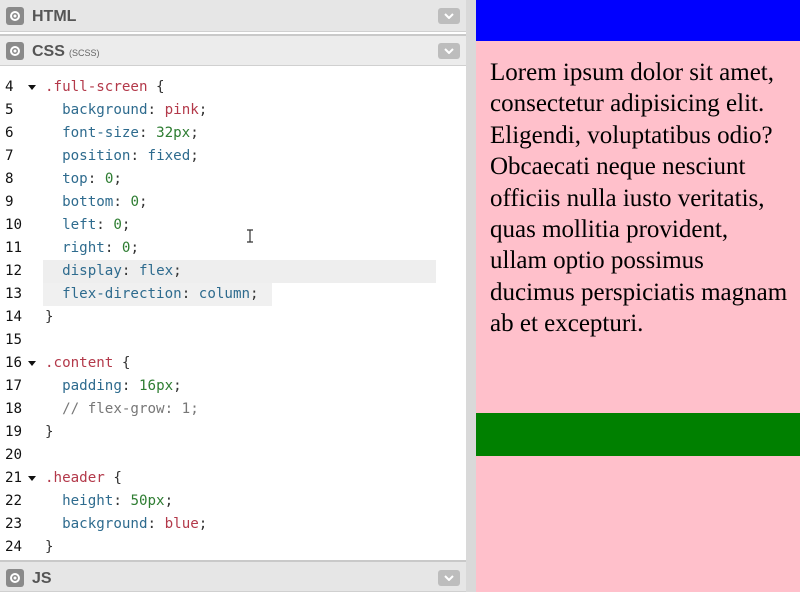 The image size is (800, 592). I want to click on code-line: 21 .header {, so click(233, 478).